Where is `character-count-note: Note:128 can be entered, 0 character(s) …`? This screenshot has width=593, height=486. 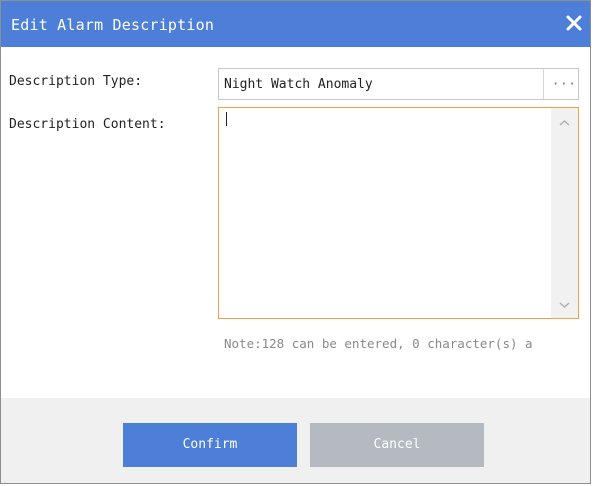
character-count-note: Note:128 can be entered, 0 character(s) … is located at coordinates (378, 343).